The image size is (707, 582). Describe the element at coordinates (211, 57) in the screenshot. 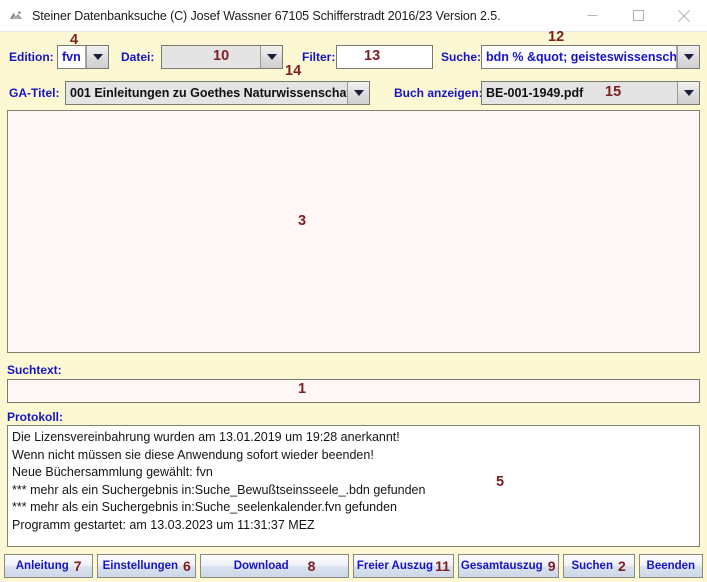

I see `datei-value` at that location.